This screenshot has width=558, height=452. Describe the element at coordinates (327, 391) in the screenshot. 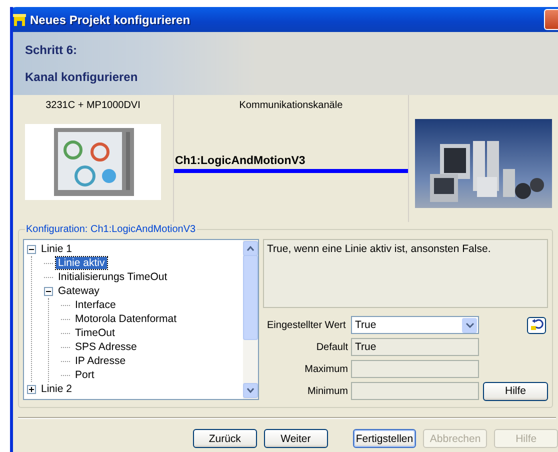

I see `field-label: Minimum` at that location.